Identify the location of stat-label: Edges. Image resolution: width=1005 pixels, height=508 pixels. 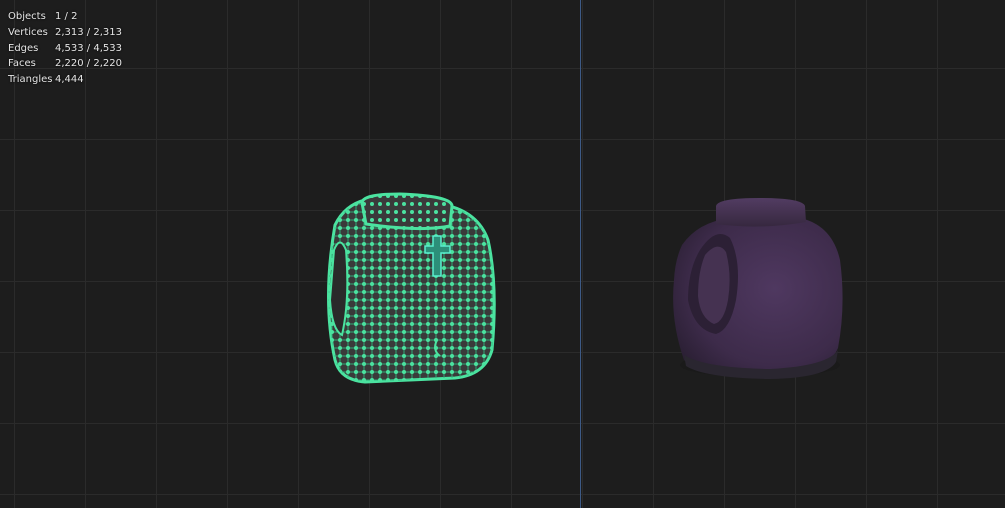
(23, 48).